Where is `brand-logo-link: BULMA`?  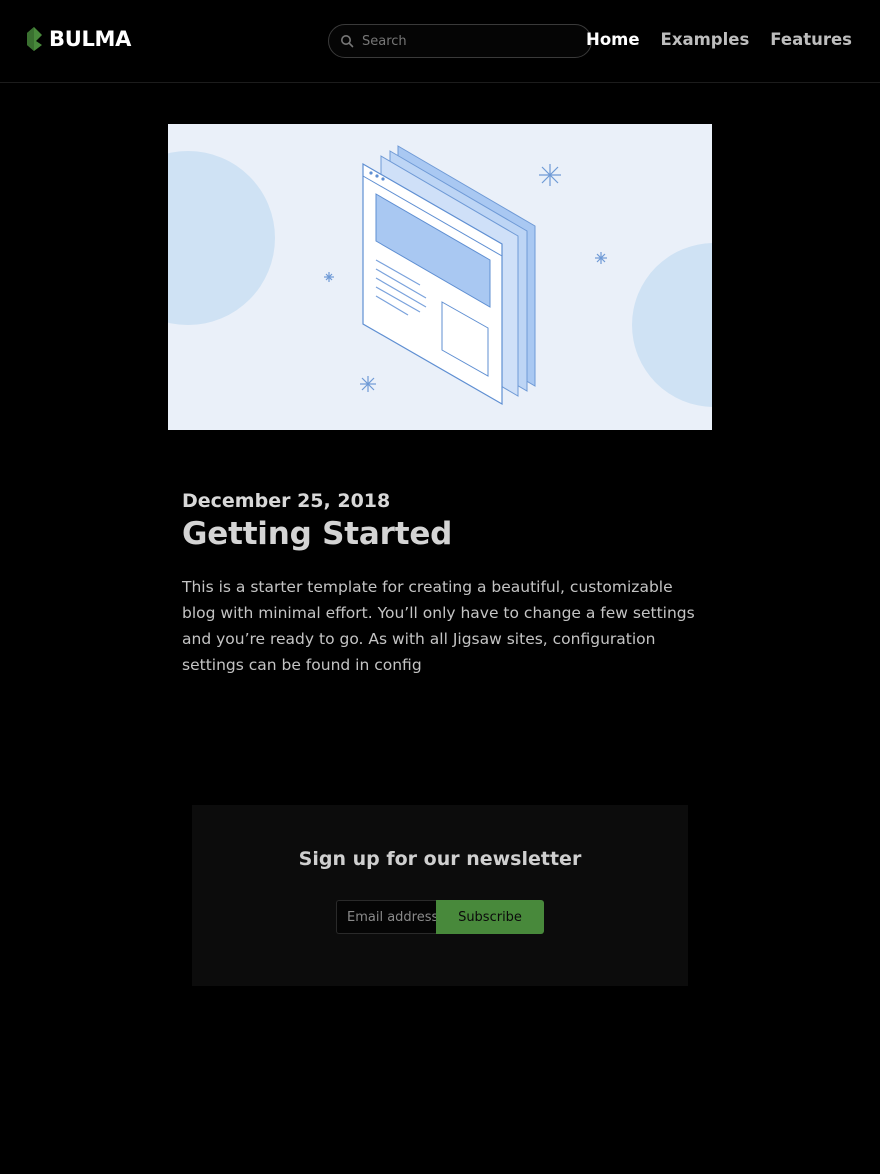 brand-logo-link: BULMA is located at coordinates (78, 39).